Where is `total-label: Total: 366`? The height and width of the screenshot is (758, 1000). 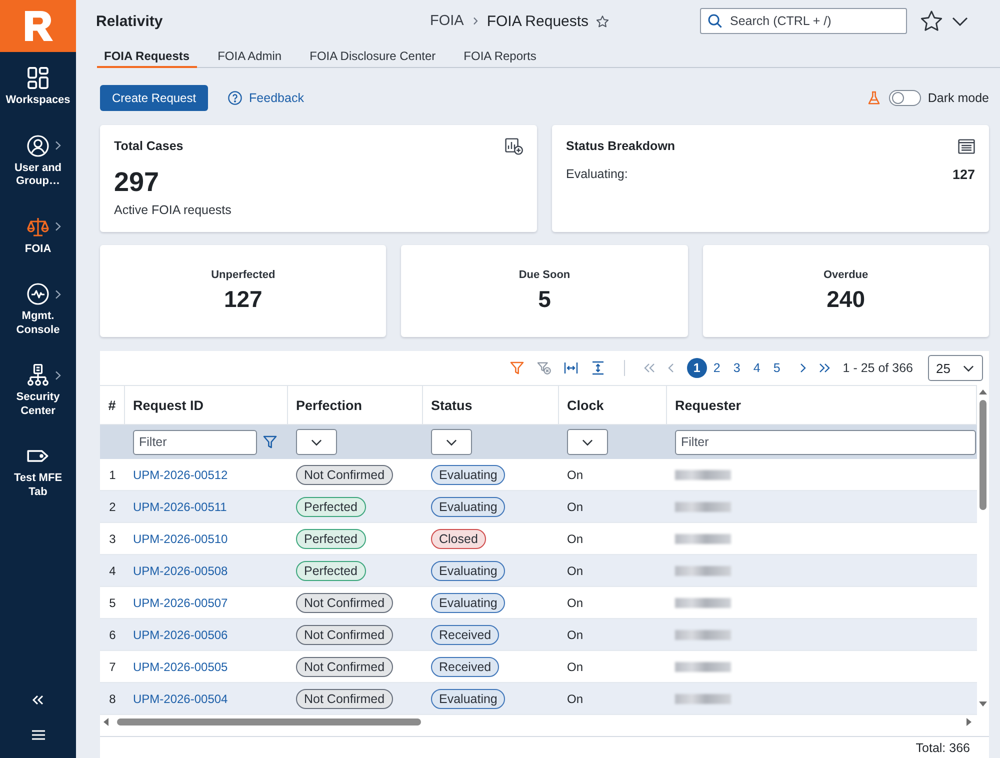 total-label: Total: 366 is located at coordinates (943, 747).